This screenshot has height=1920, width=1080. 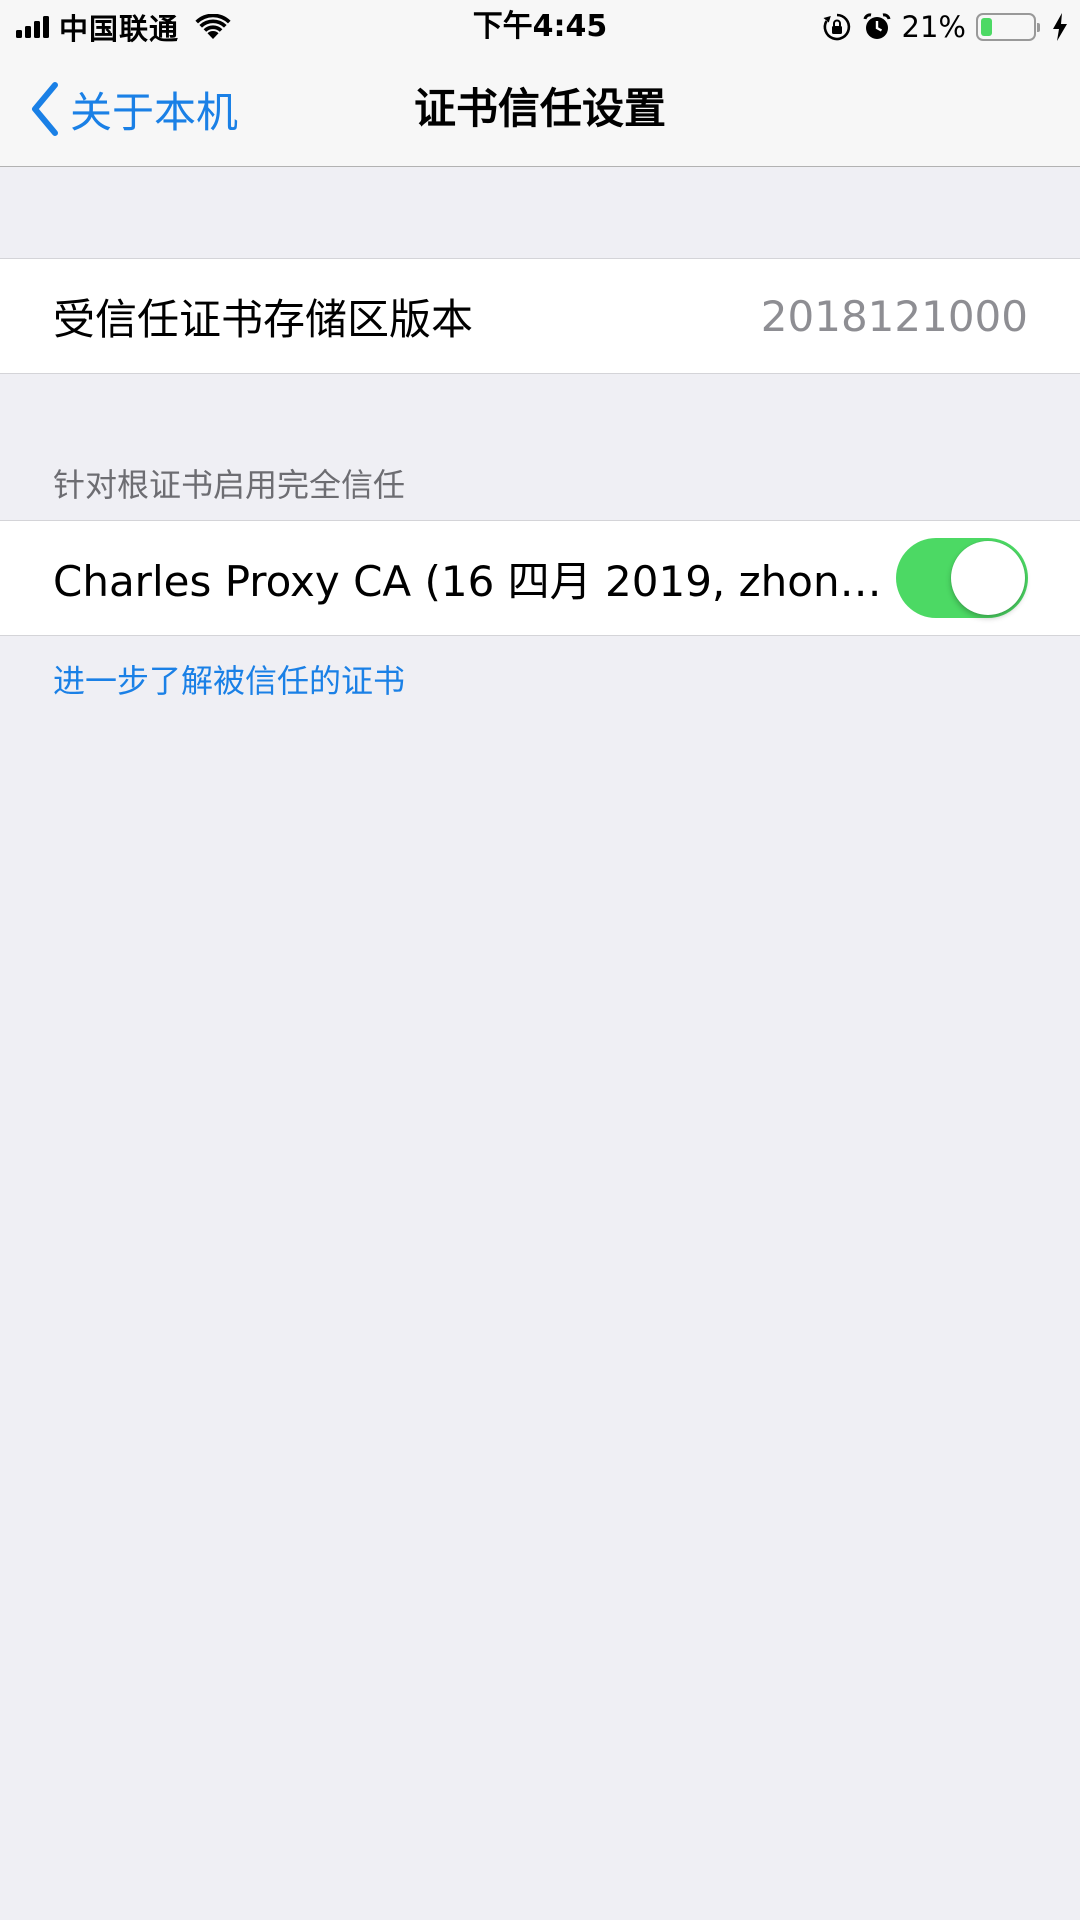 I want to click on page-title: 证书信任设置, so click(x=539, y=108).